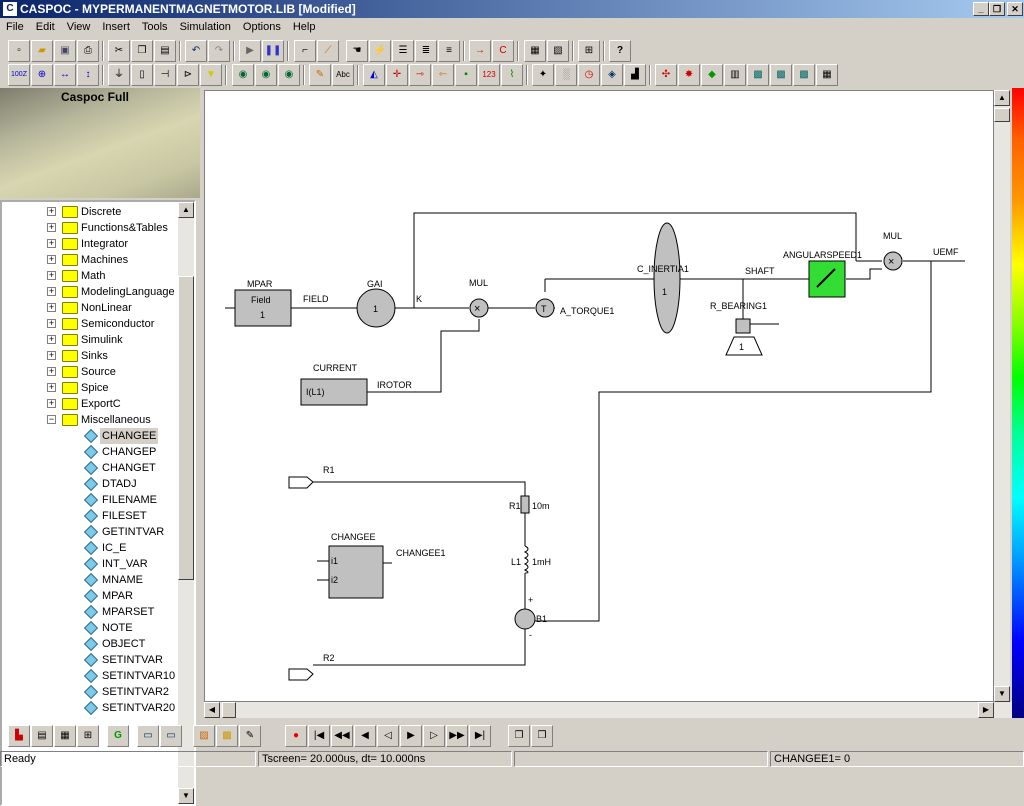  Describe the element at coordinates (90, 532) in the screenshot. I see `tree-item: GETINTVAR` at that location.